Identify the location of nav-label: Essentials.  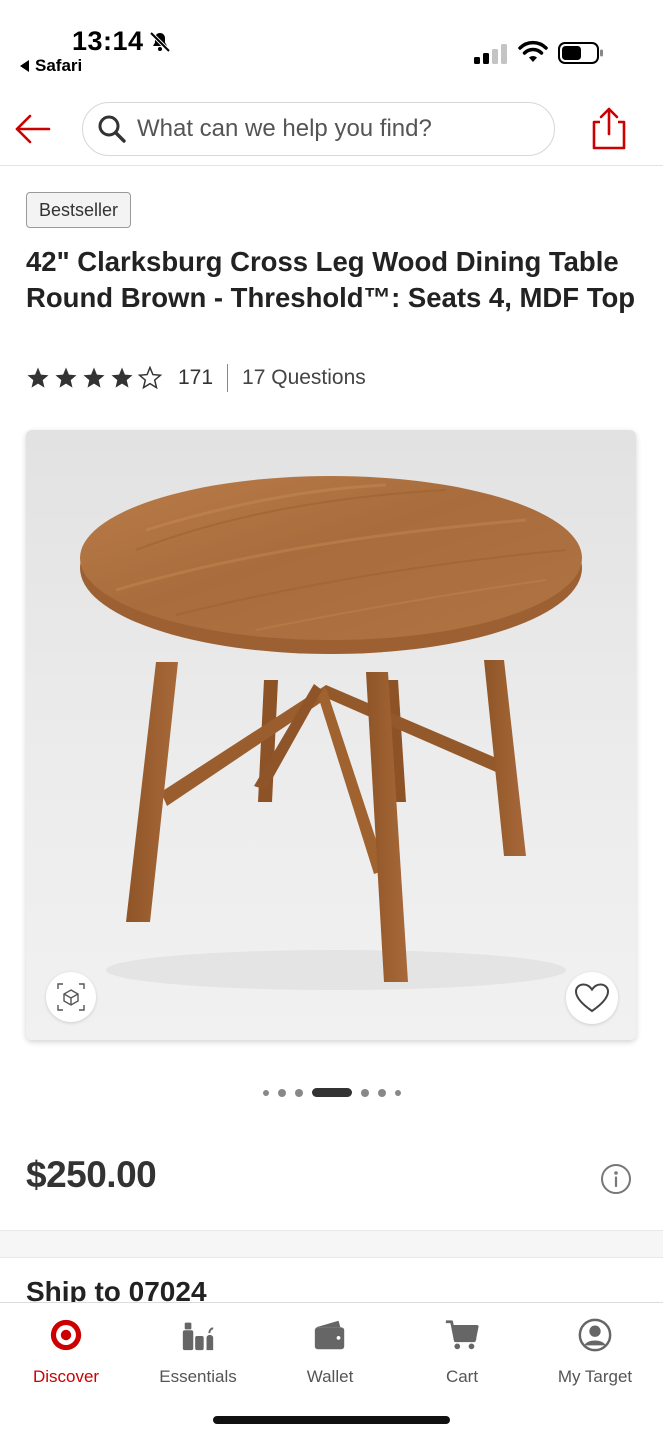
(198, 1376).